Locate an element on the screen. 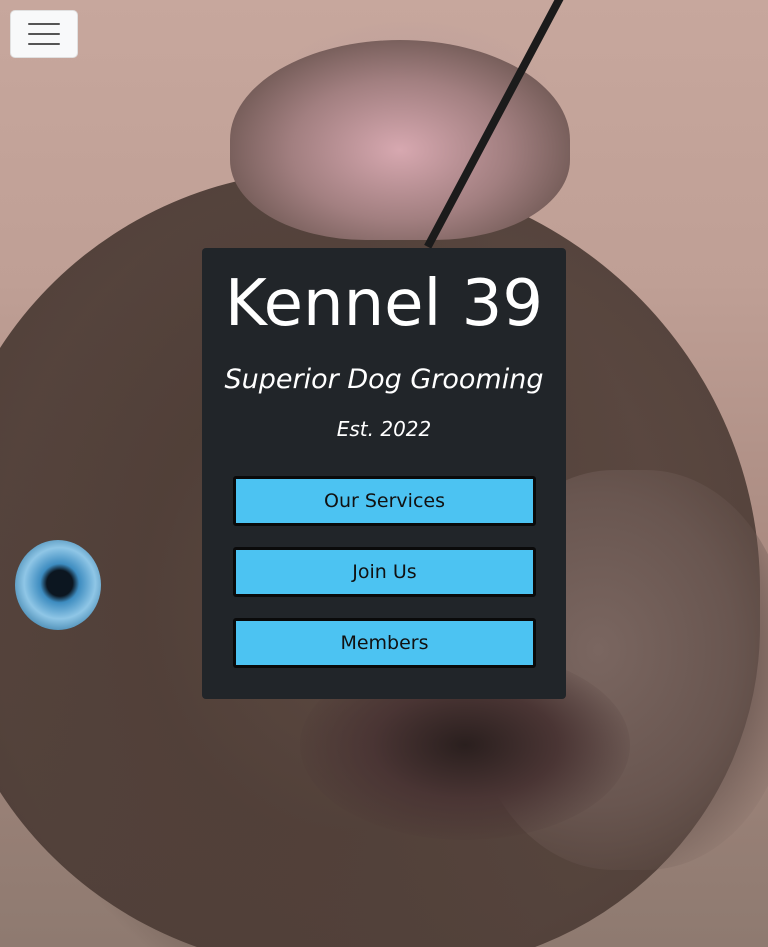 This screenshot has height=947, width=768. dog-eye is located at coordinates (58, 585).